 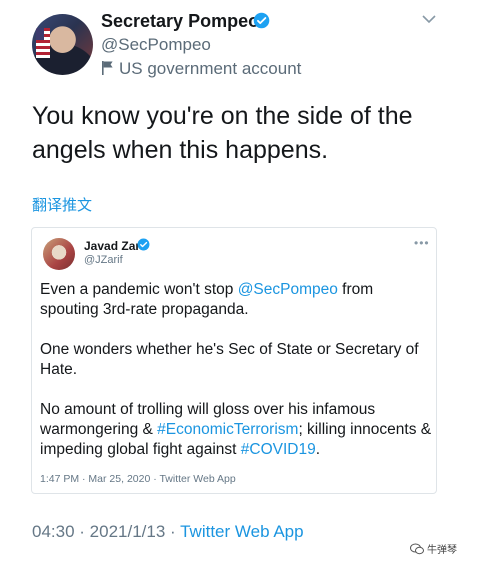 I want to click on quoted-avatar, so click(x=59, y=254).